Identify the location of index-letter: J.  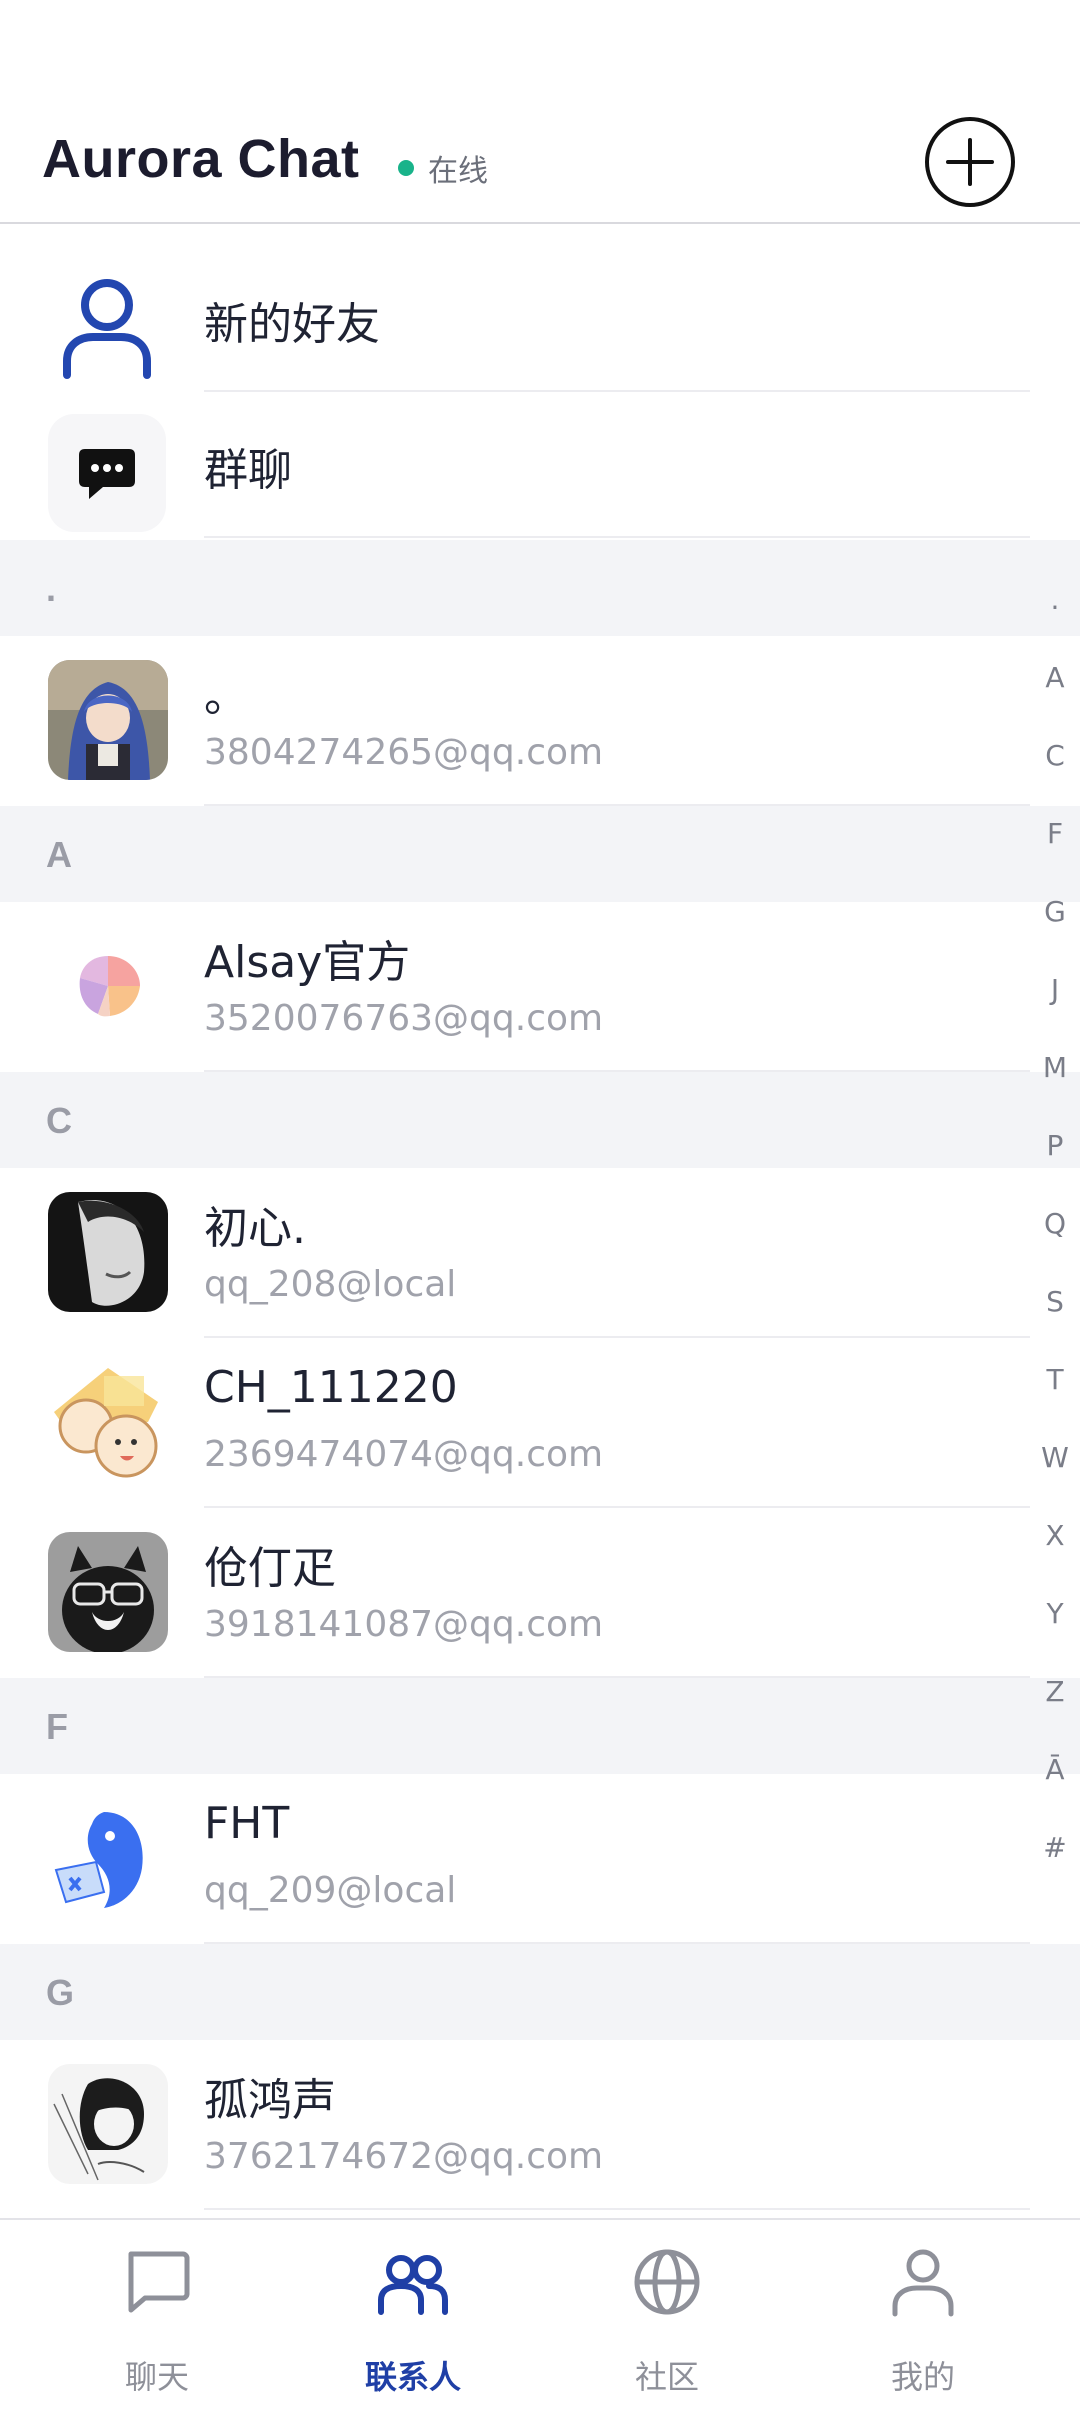
(1055, 1009).